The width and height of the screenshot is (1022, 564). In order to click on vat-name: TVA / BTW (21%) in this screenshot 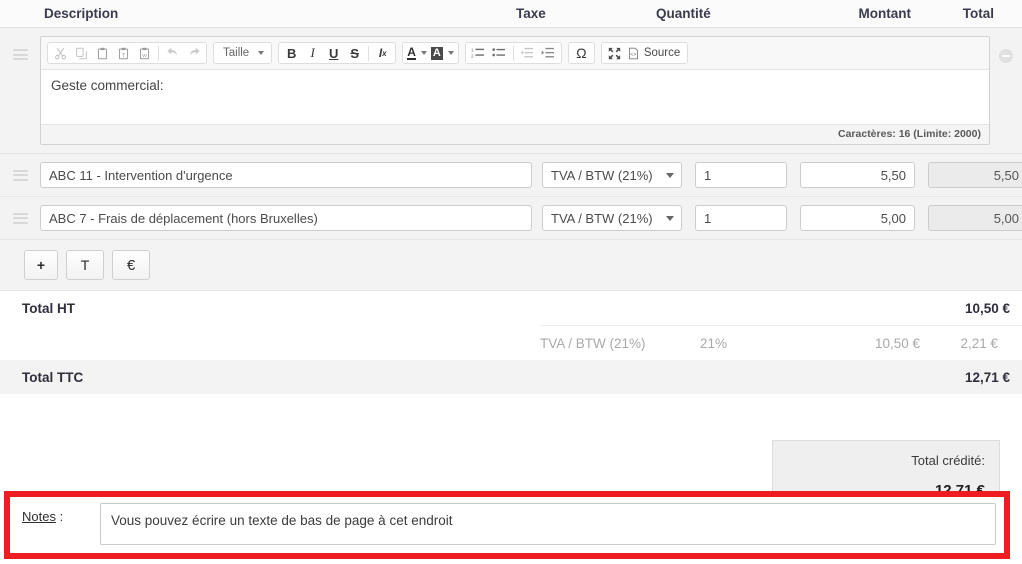, I will do `click(593, 343)`.